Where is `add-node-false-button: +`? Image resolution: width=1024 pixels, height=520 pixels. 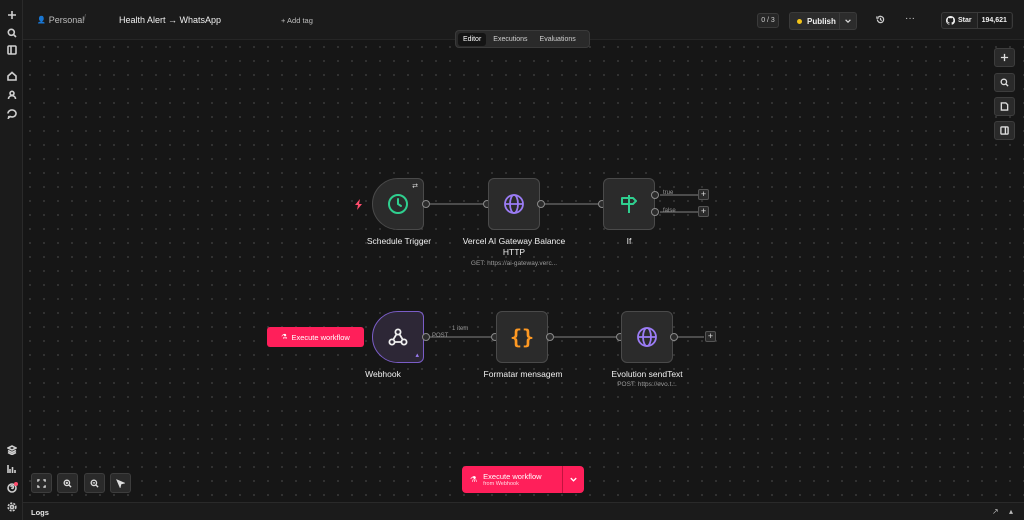
add-node-false-button: + is located at coordinates (703, 211).